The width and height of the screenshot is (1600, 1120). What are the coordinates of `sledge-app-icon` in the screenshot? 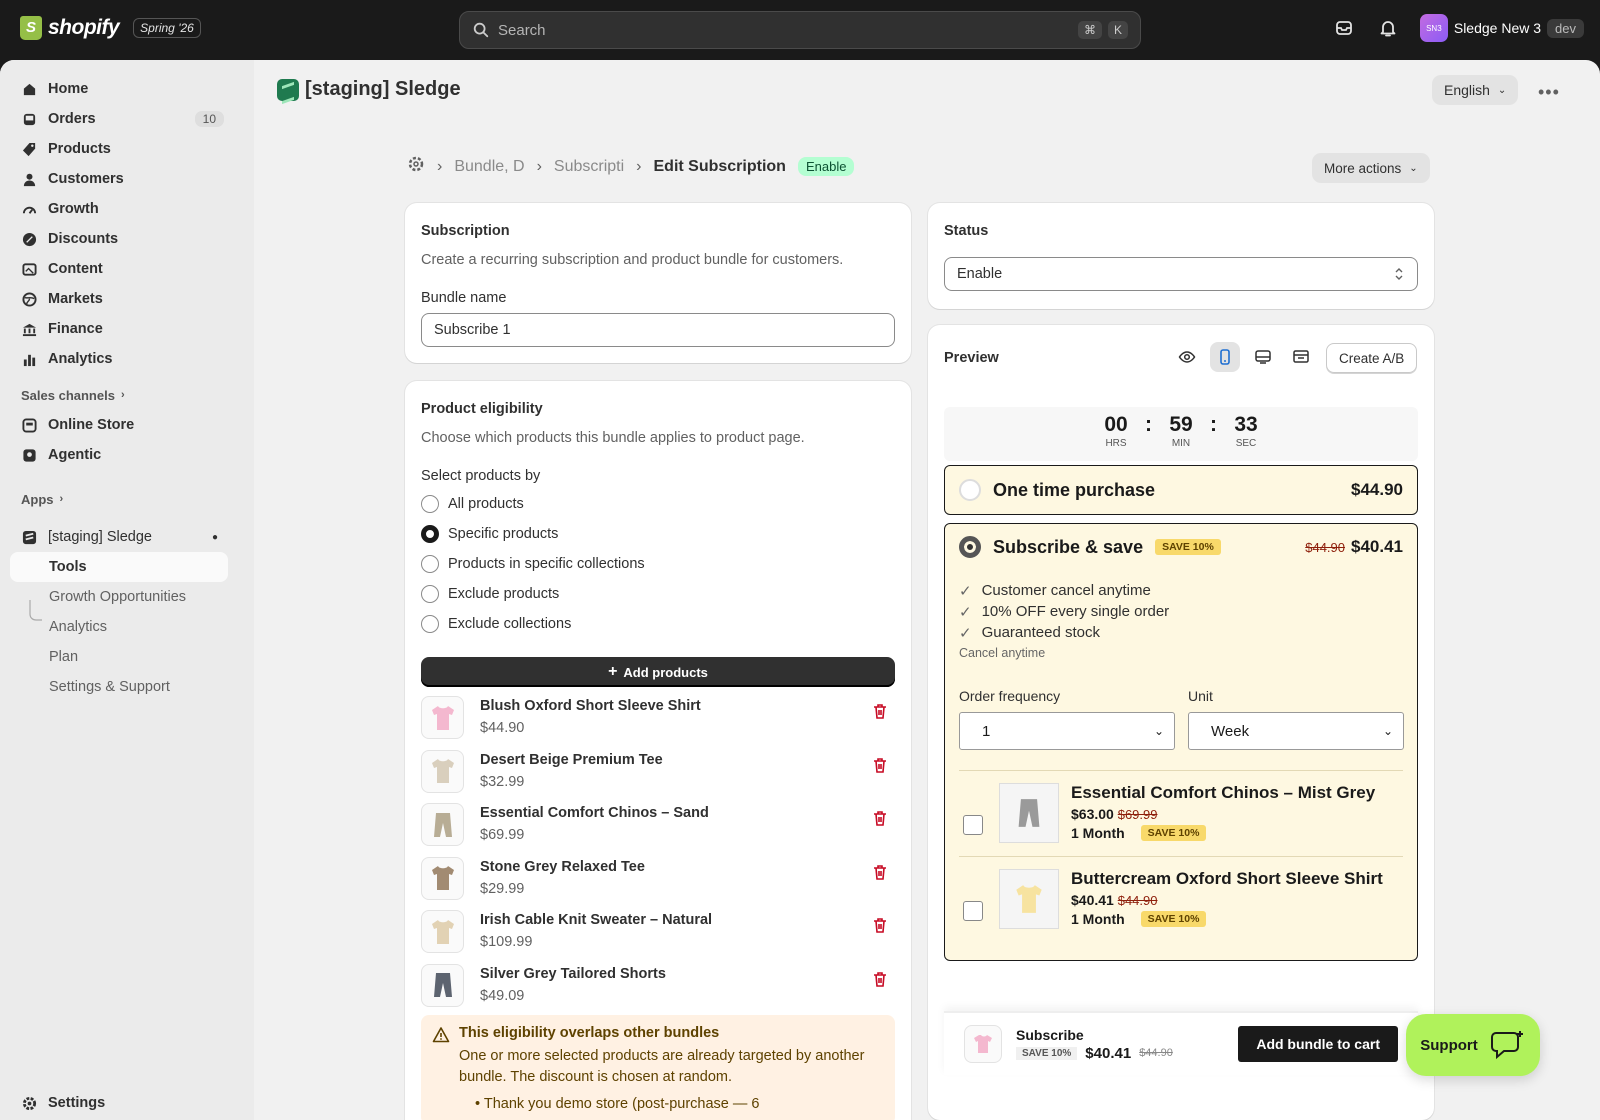 It's located at (288, 89).